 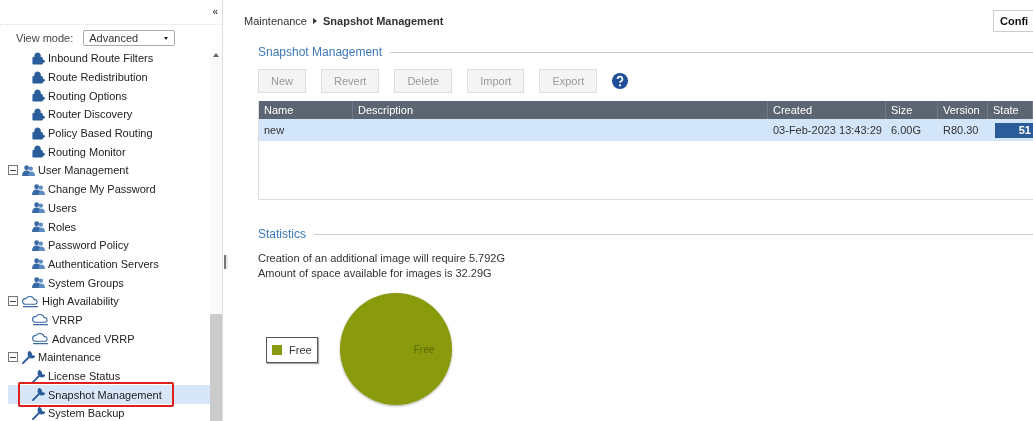 What do you see at coordinates (109, 58) in the screenshot?
I see `tree-item: Inbound Route Filters` at bounding box center [109, 58].